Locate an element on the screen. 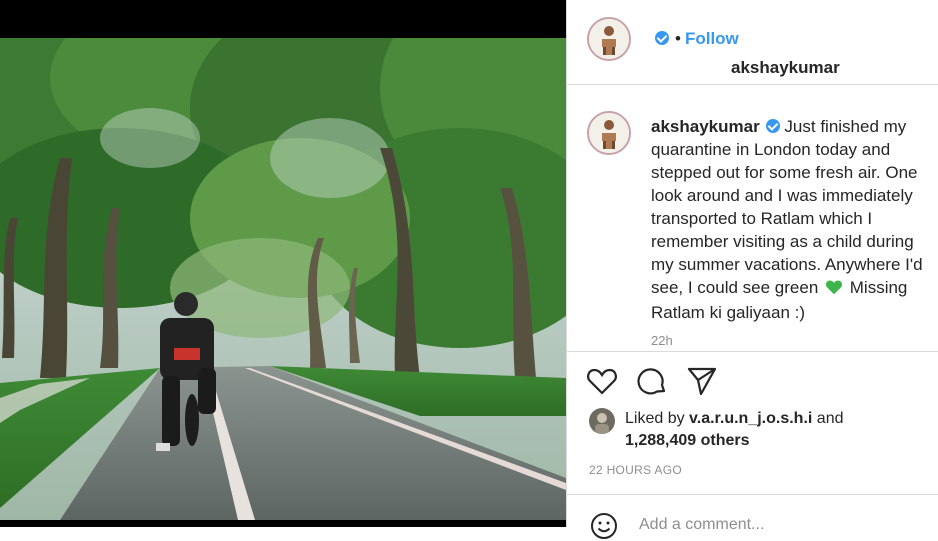  caption-avatar is located at coordinates (609, 133).